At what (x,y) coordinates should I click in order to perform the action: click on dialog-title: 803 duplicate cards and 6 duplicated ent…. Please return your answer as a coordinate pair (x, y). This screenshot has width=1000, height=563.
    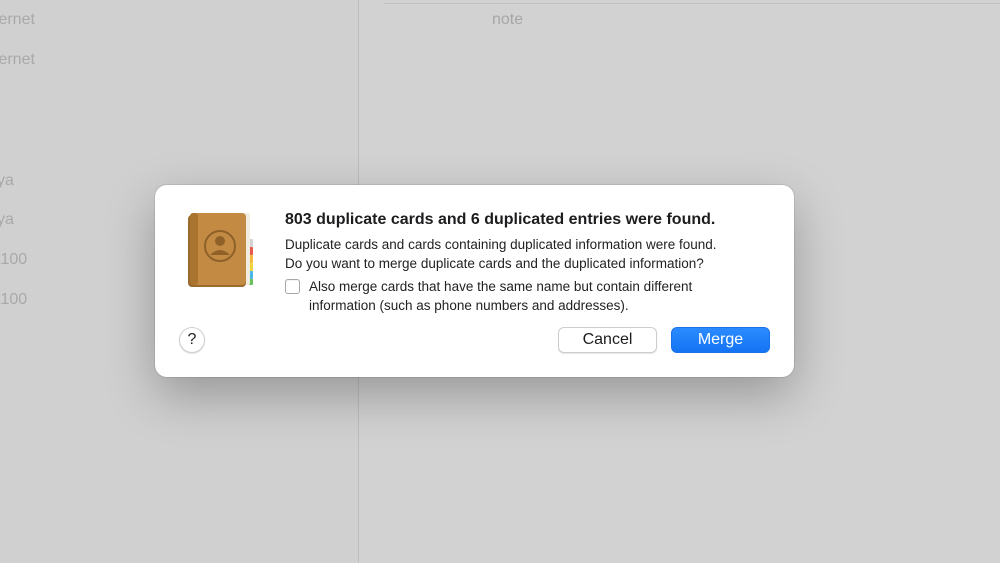
    Looking at the image, I should click on (500, 219).